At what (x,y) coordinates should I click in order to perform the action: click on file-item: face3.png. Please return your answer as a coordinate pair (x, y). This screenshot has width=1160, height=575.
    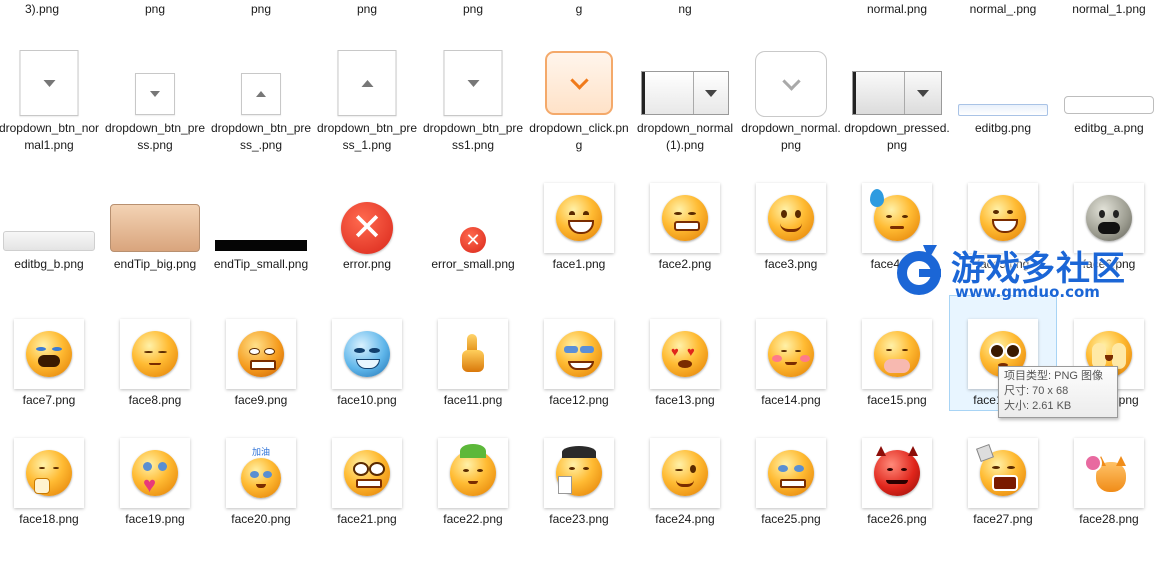
    Looking at the image, I should click on (791, 250).